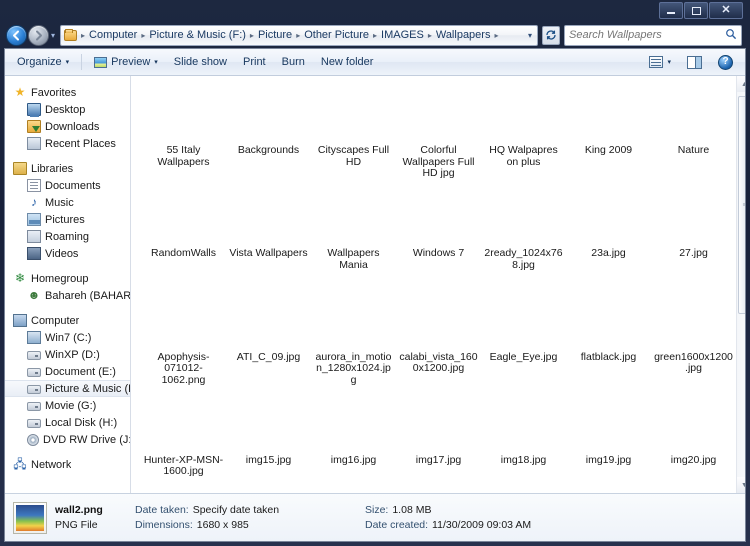 This screenshot has width=750, height=546. I want to click on change-view-button: ▾, so click(660, 62).